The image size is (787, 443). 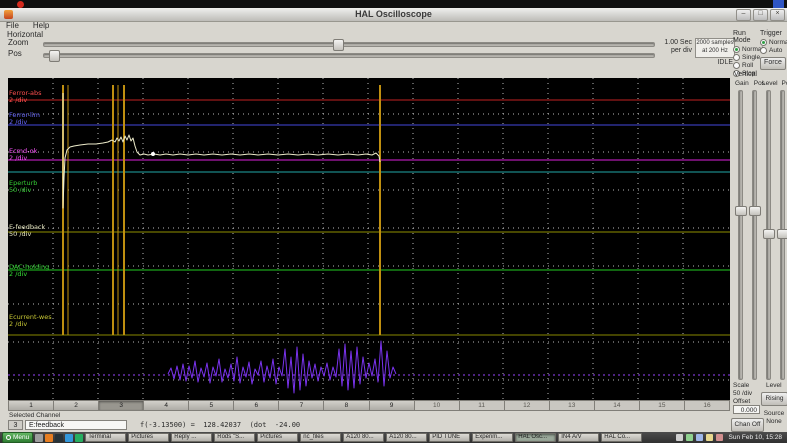 I want to click on channel-button-1: 1, so click(x=31, y=405).